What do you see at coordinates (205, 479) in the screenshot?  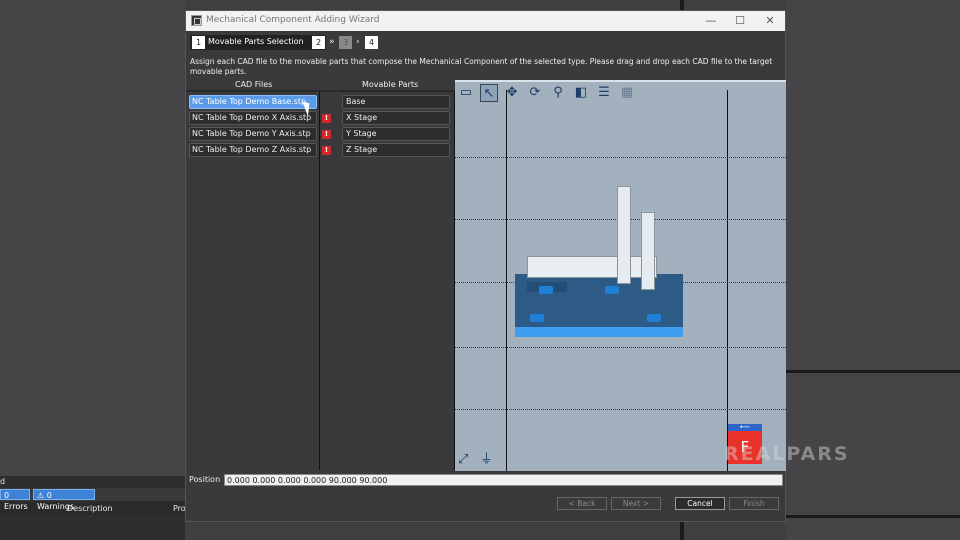 I see `position-label: Position` at bounding box center [205, 479].